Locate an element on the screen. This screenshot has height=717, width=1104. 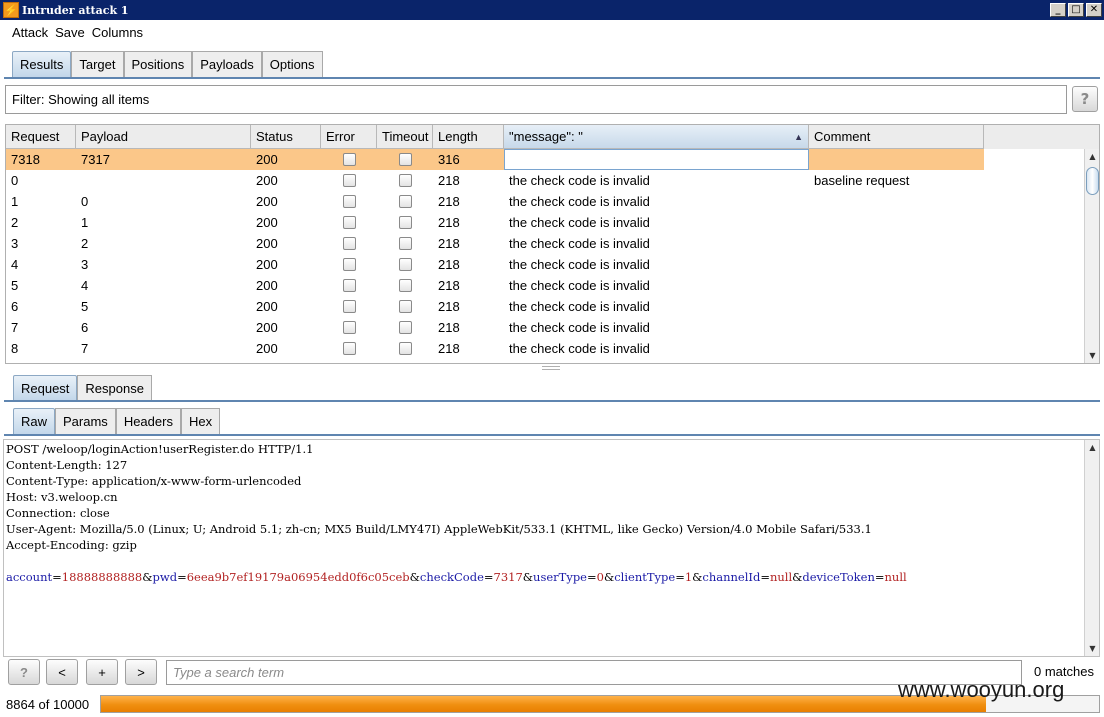
cell-error is located at coordinates (349, 159).